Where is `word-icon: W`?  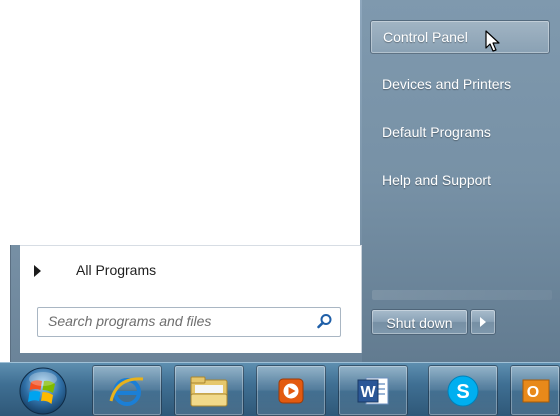 word-icon: W is located at coordinates (373, 390).